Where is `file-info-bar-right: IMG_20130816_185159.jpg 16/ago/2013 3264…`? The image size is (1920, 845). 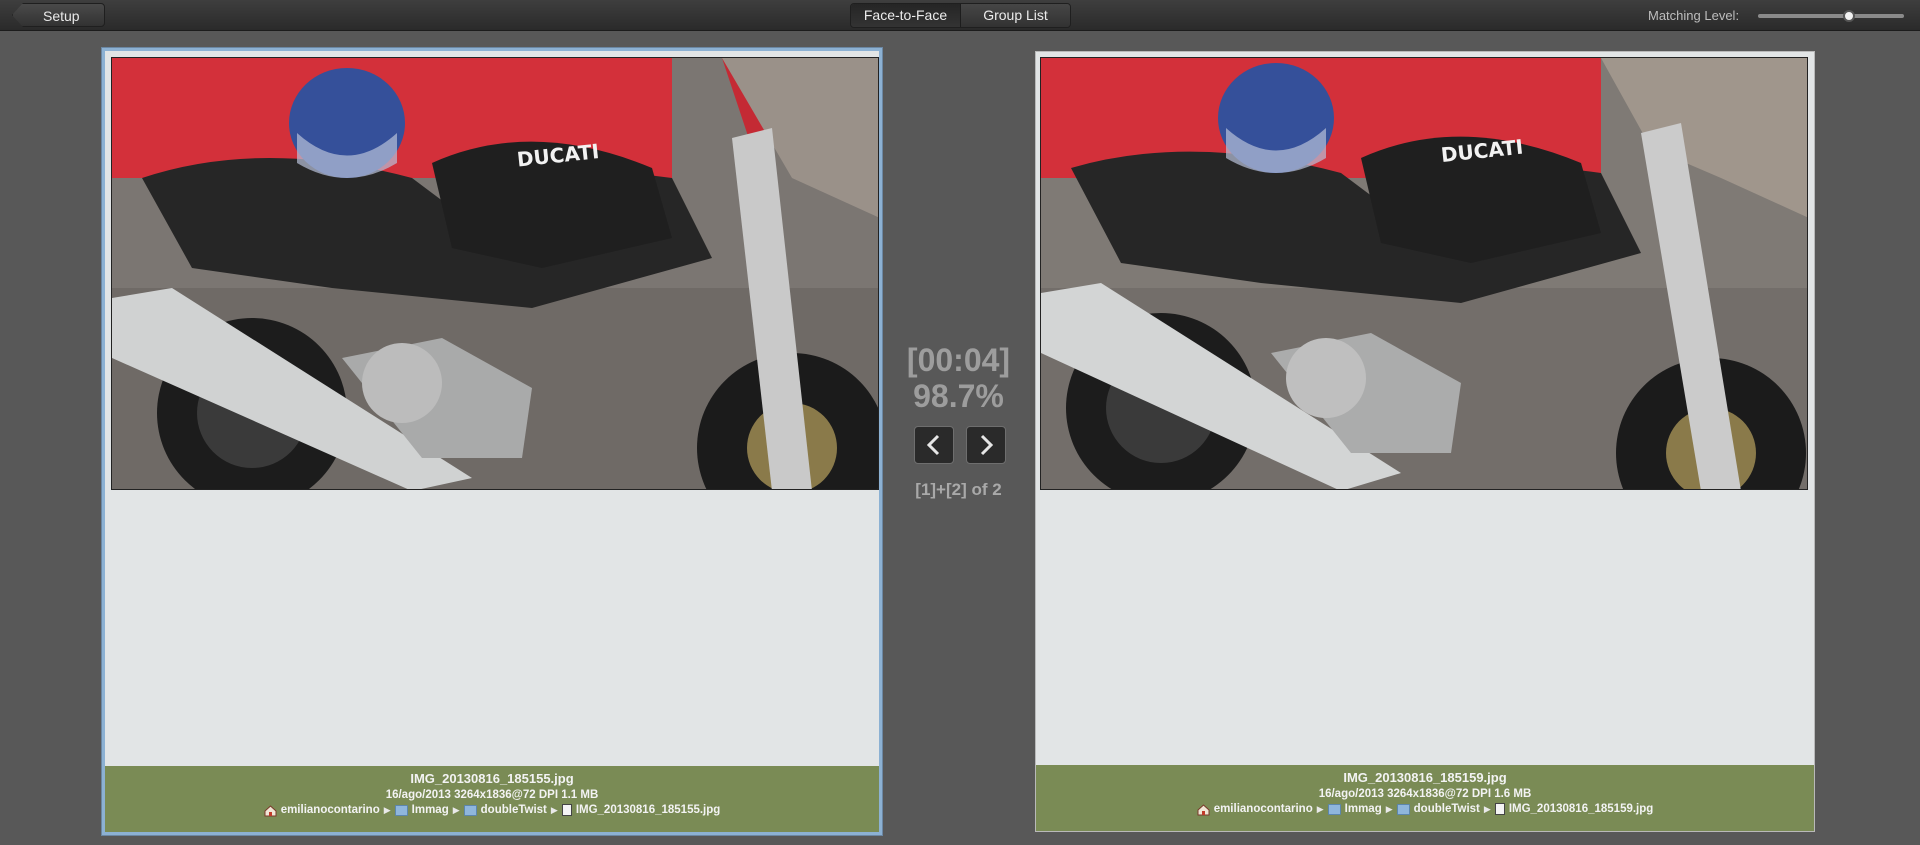
file-info-bar-right: IMG_20130816_185159.jpg 16/ago/2013 3264… is located at coordinates (1425, 798).